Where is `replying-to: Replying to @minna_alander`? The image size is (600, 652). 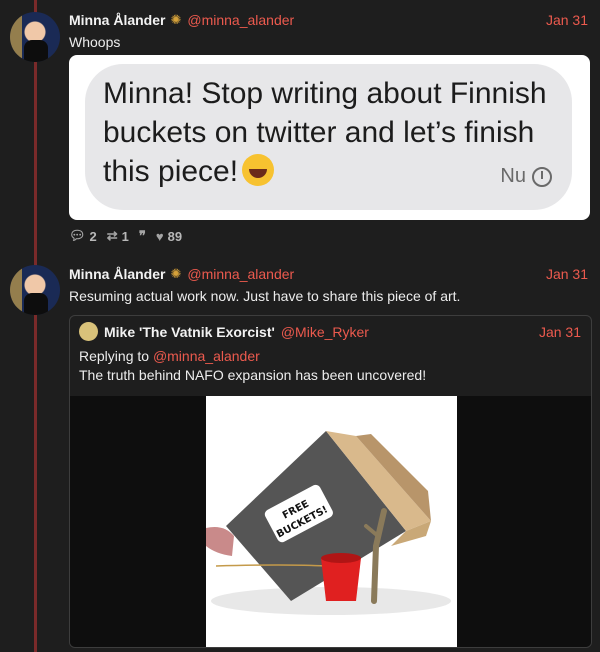 replying-to: Replying to @minna_alander is located at coordinates (169, 356).